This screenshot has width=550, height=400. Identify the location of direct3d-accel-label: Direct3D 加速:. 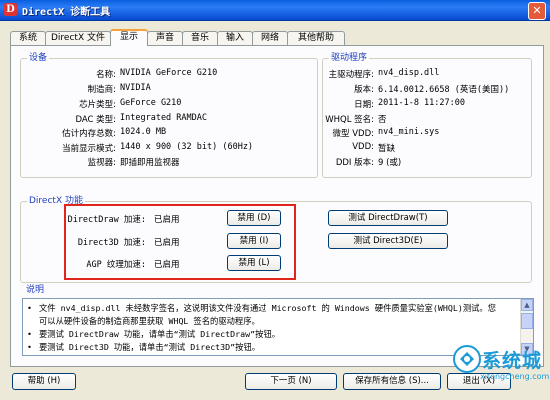
(111, 243).